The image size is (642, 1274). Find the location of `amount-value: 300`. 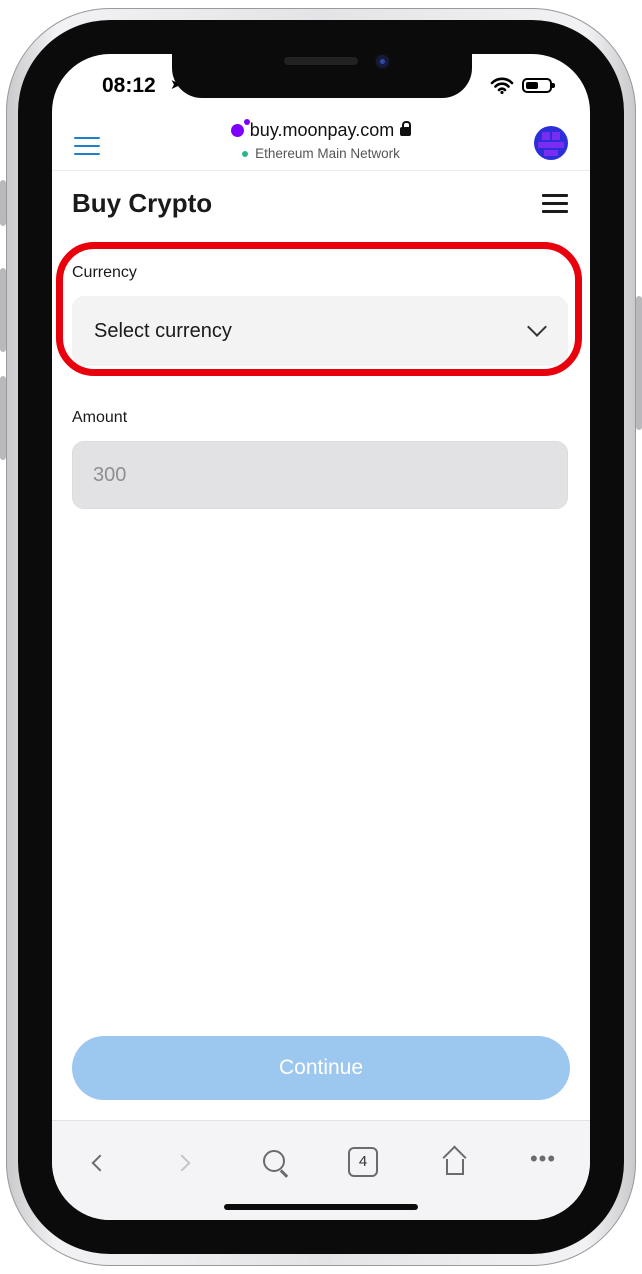

amount-value: 300 is located at coordinates (110, 475).